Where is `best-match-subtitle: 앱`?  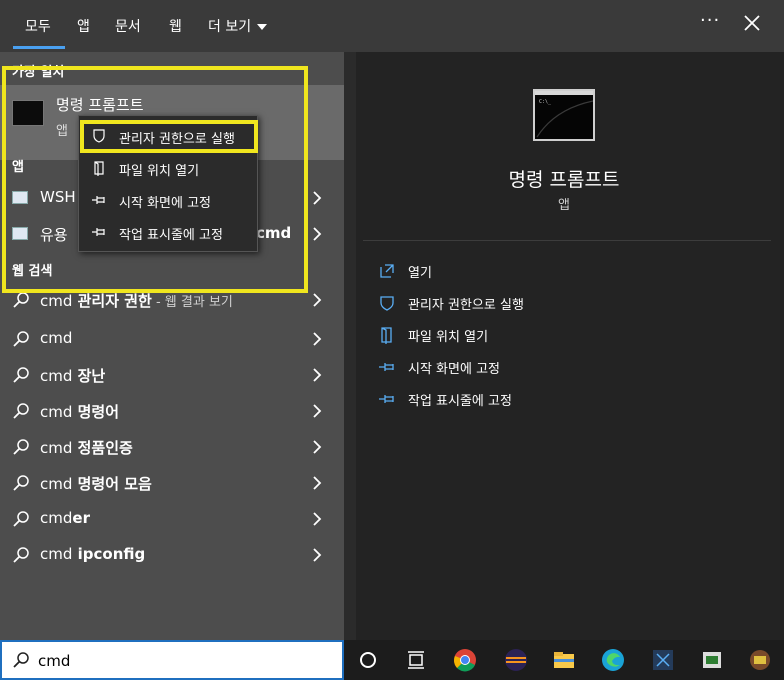 best-match-subtitle: 앱 is located at coordinates (62, 131).